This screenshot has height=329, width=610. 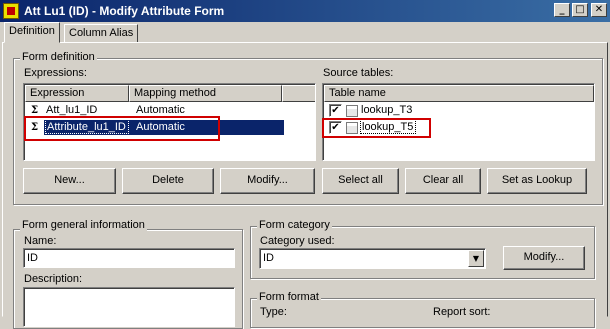 I want to click on close-button: ✕, so click(x=599, y=10).